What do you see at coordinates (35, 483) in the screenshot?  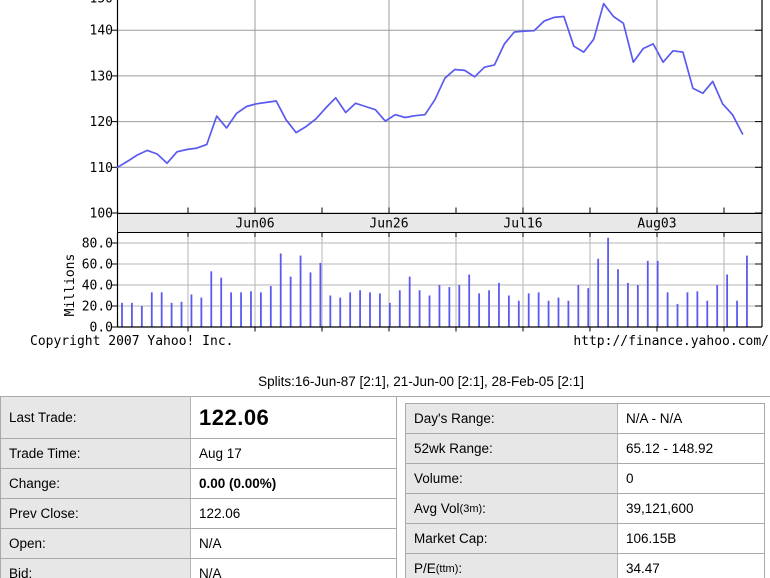 I see `quote-label-text: Change:` at bounding box center [35, 483].